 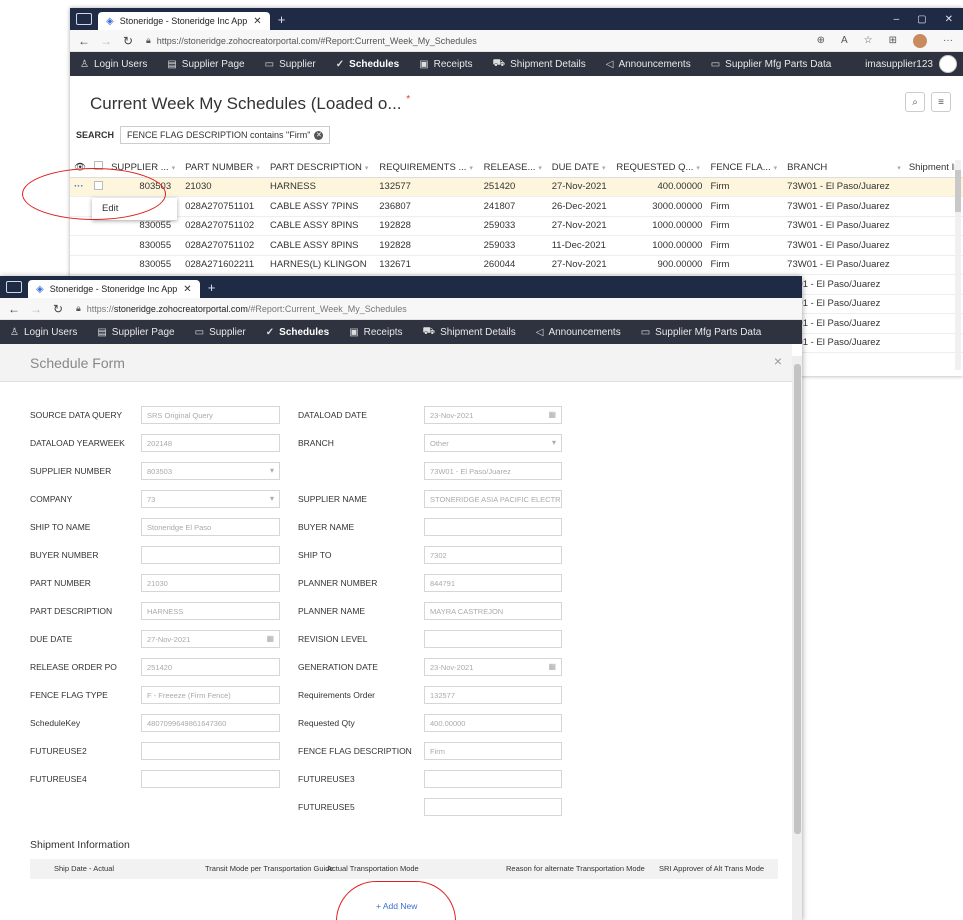 What do you see at coordinates (493, 471) in the screenshot?
I see `form-field-input: 73W01 - El Paso/Juarez` at bounding box center [493, 471].